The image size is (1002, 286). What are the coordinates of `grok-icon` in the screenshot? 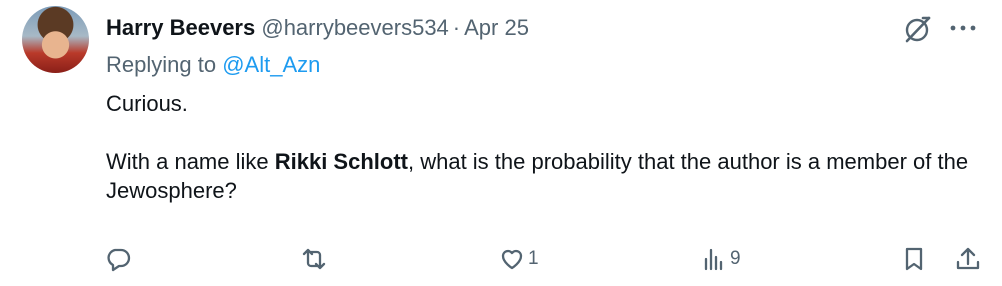 It's located at (918, 29).